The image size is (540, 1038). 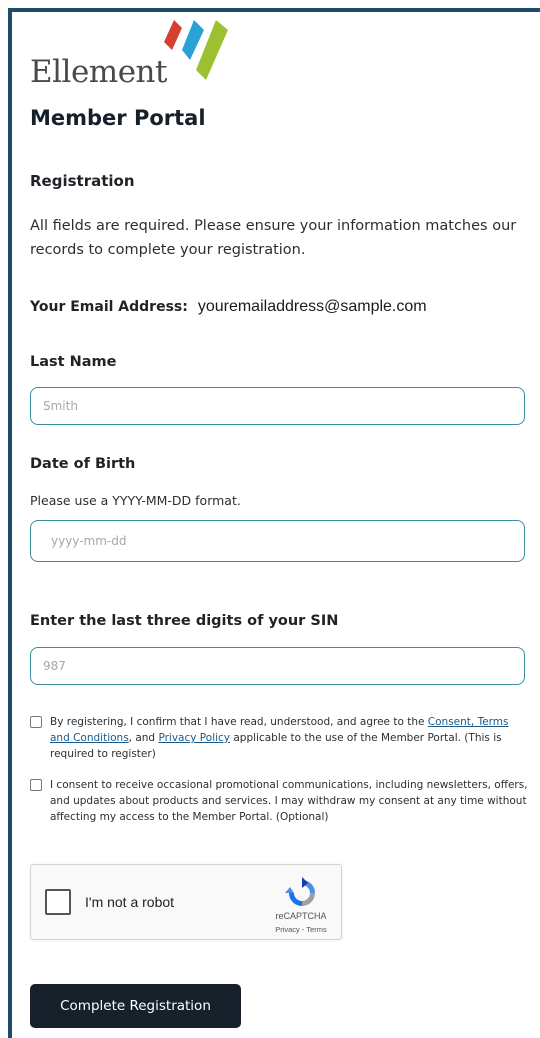 What do you see at coordinates (118, 118) in the screenshot?
I see `page-title: Member Portal` at bounding box center [118, 118].